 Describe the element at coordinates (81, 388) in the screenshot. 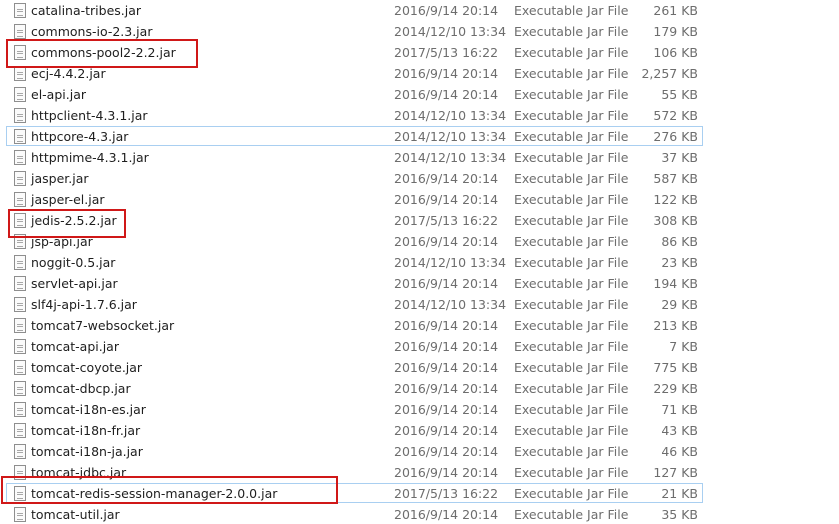

I see `file-name: tomcat-dbcp.jar` at that location.